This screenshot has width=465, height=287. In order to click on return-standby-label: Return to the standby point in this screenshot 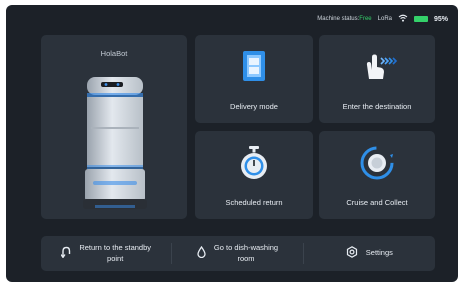, I will do `click(115, 253)`.